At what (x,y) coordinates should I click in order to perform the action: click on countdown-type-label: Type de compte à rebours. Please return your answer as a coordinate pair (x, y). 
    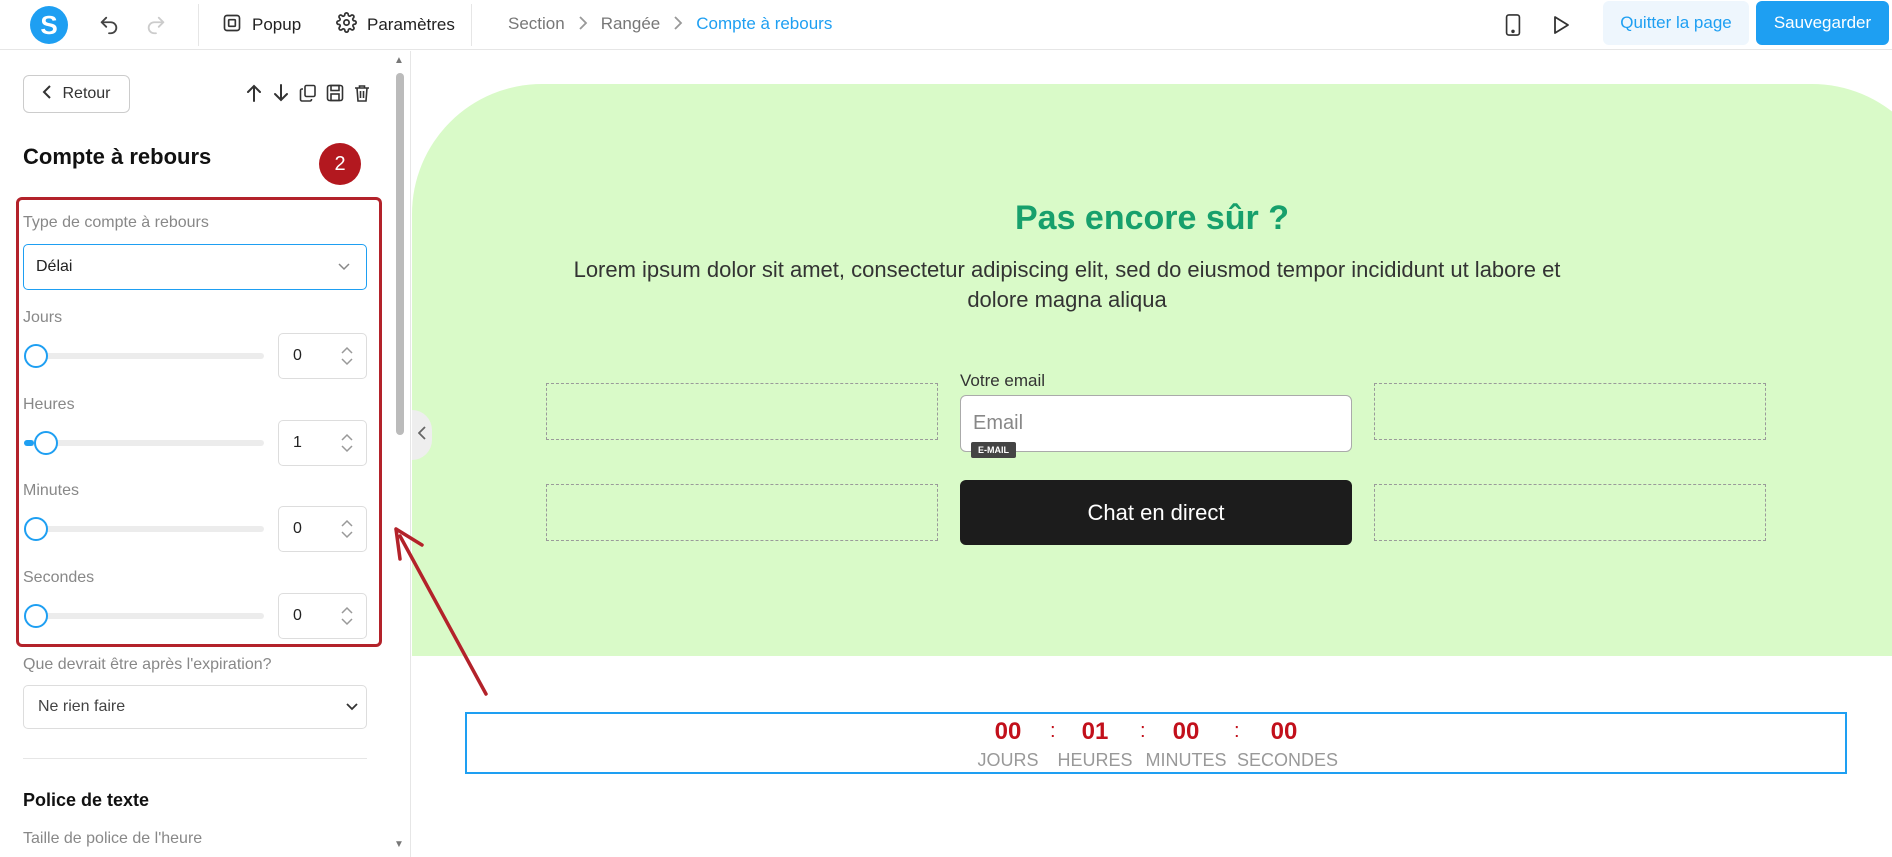
    Looking at the image, I should click on (116, 222).